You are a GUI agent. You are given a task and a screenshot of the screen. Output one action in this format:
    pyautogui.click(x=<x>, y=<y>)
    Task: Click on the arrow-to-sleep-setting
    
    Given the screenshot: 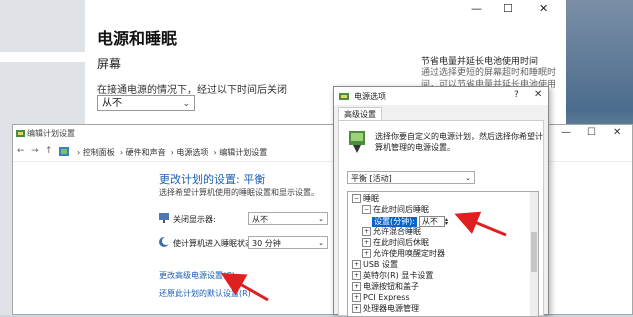 What is the action you would take?
    pyautogui.click(x=480, y=224)
    